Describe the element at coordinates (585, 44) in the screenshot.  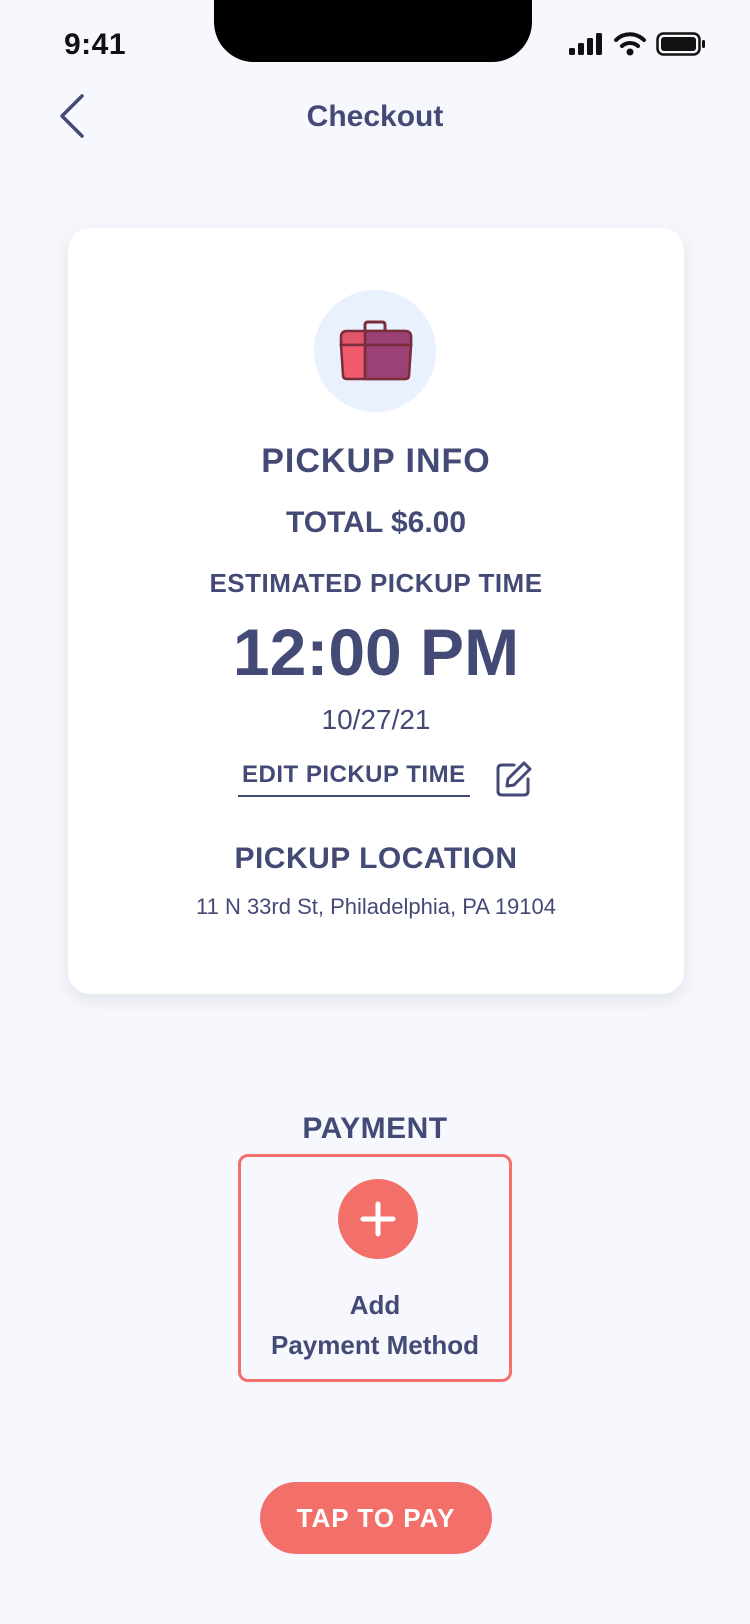
I see `signal-icon` at that location.